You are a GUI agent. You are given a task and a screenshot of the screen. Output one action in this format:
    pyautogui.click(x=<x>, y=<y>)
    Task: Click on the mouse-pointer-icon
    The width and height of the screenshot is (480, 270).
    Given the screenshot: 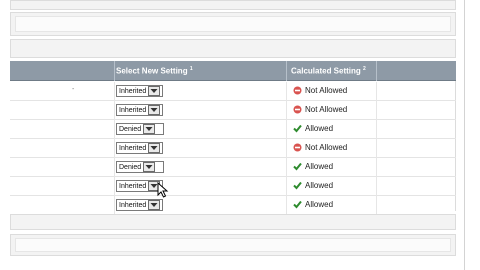 What is the action you would take?
    pyautogui.click(x=163, y=190)
    